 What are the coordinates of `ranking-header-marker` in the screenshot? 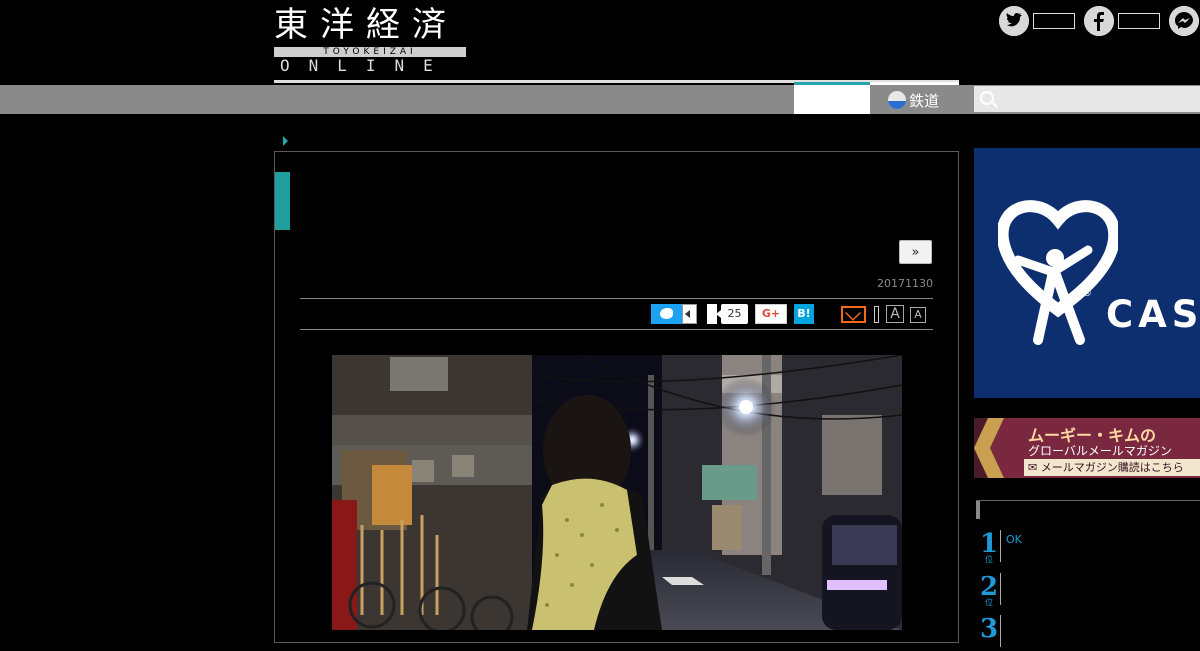 It's located at (978, 510).